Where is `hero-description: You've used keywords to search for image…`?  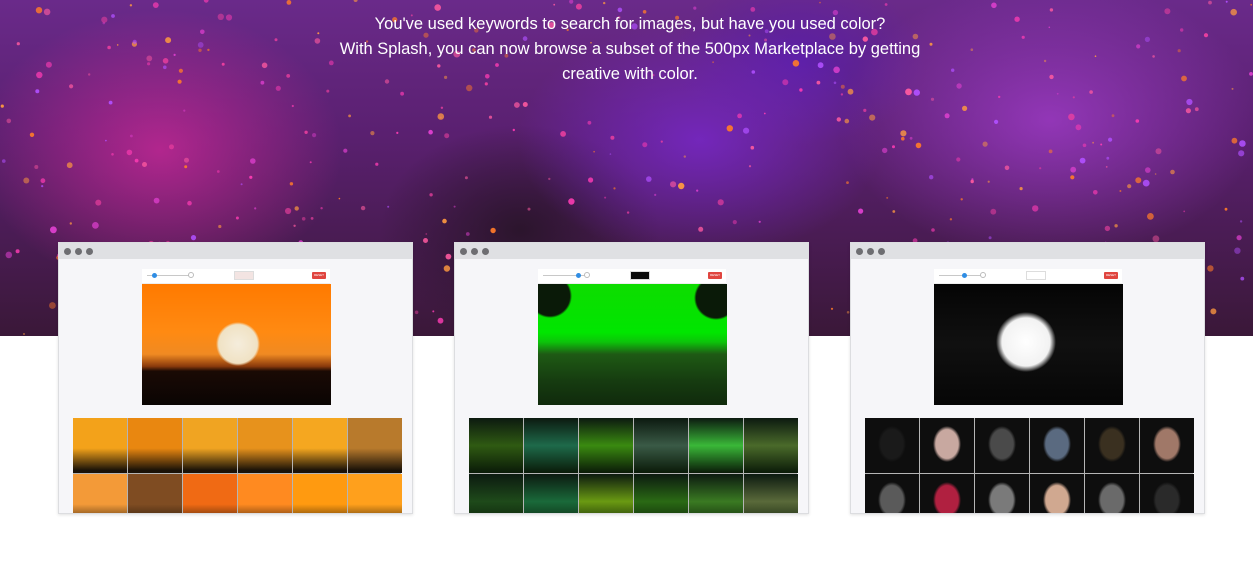 hero-description: You've used keywords to search for image… is located at coordinates (630, 49).